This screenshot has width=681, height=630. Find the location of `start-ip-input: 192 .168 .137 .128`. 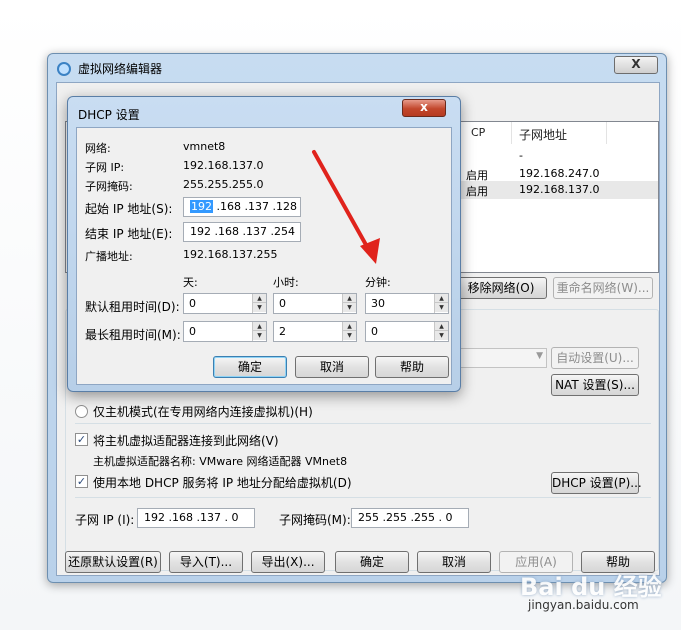

start-ip-input: 192 .168 .137 .128 is located at coordinates (242, 207).